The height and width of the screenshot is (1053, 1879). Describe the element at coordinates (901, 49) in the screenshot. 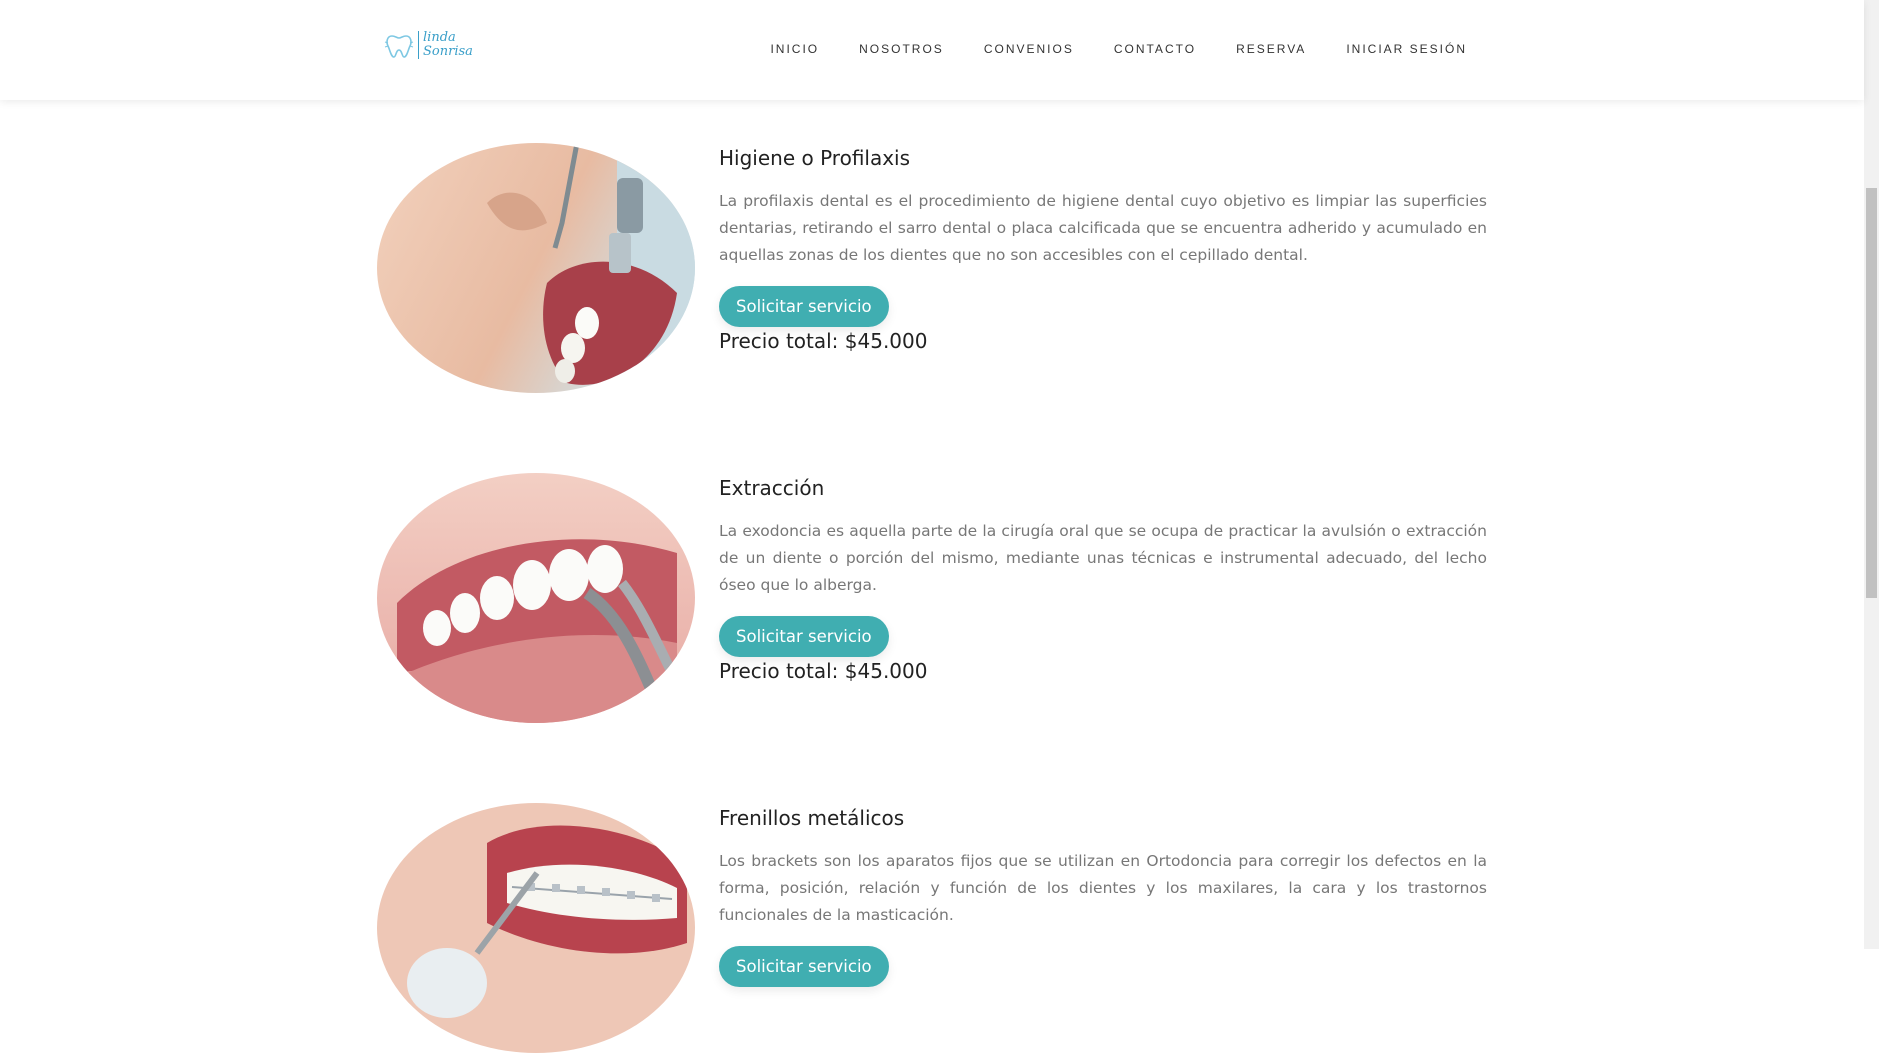

I see `nav-nosotros: NOSOTROS` at that location.